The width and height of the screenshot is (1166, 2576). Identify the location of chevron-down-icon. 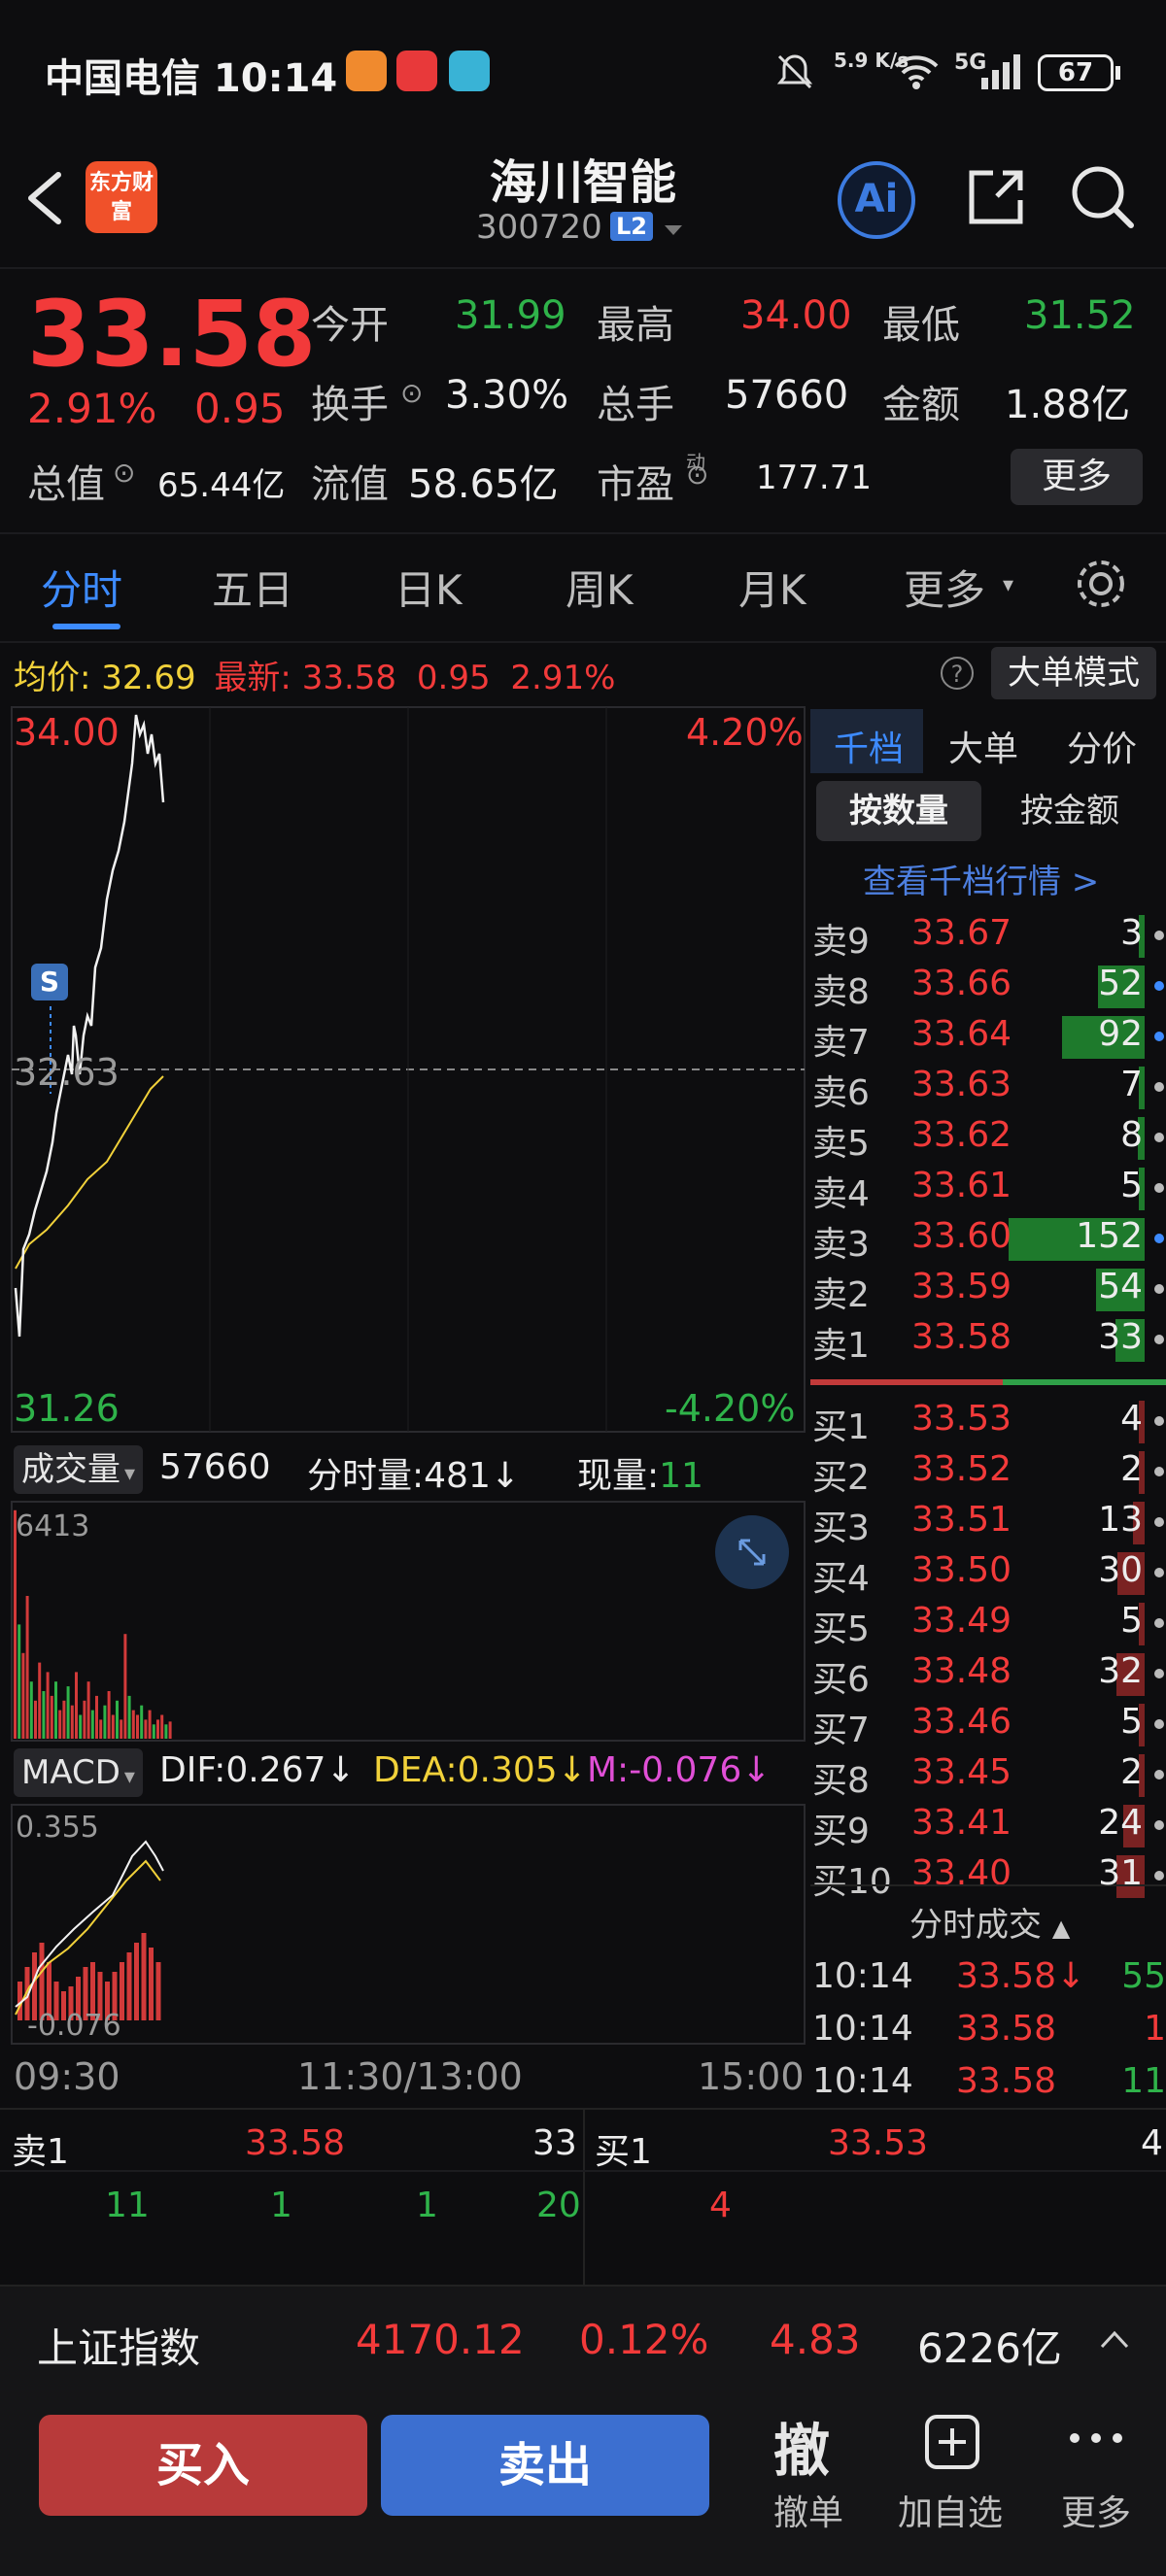
(673, 230).